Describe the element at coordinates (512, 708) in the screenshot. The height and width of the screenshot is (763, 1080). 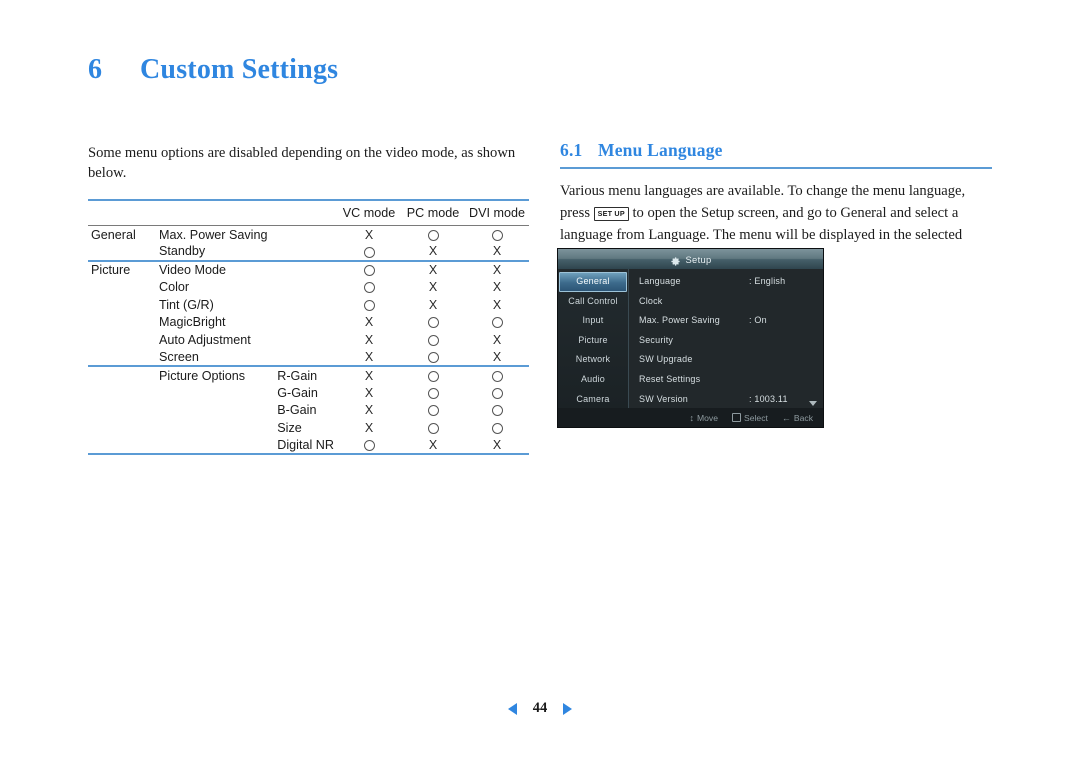
I see `previous-page-icon` at that location.